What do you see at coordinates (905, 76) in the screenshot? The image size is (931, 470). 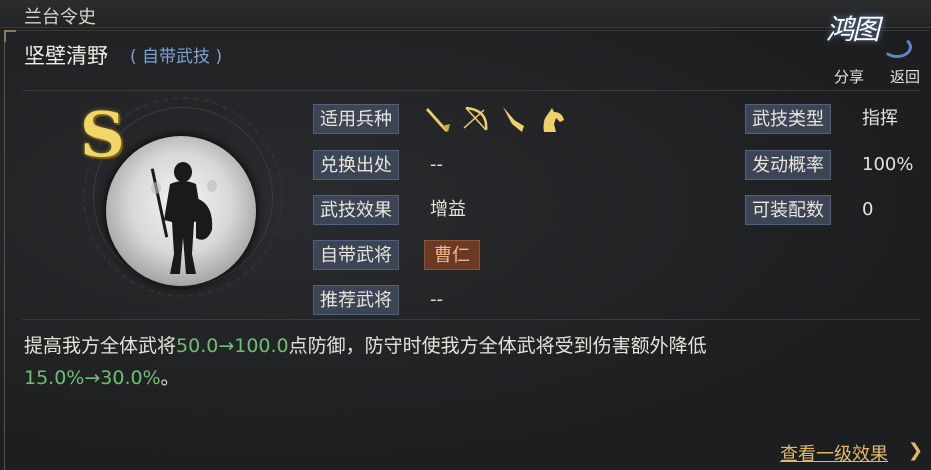 I see `back-button: 返回` at bounding box center [905, 76].